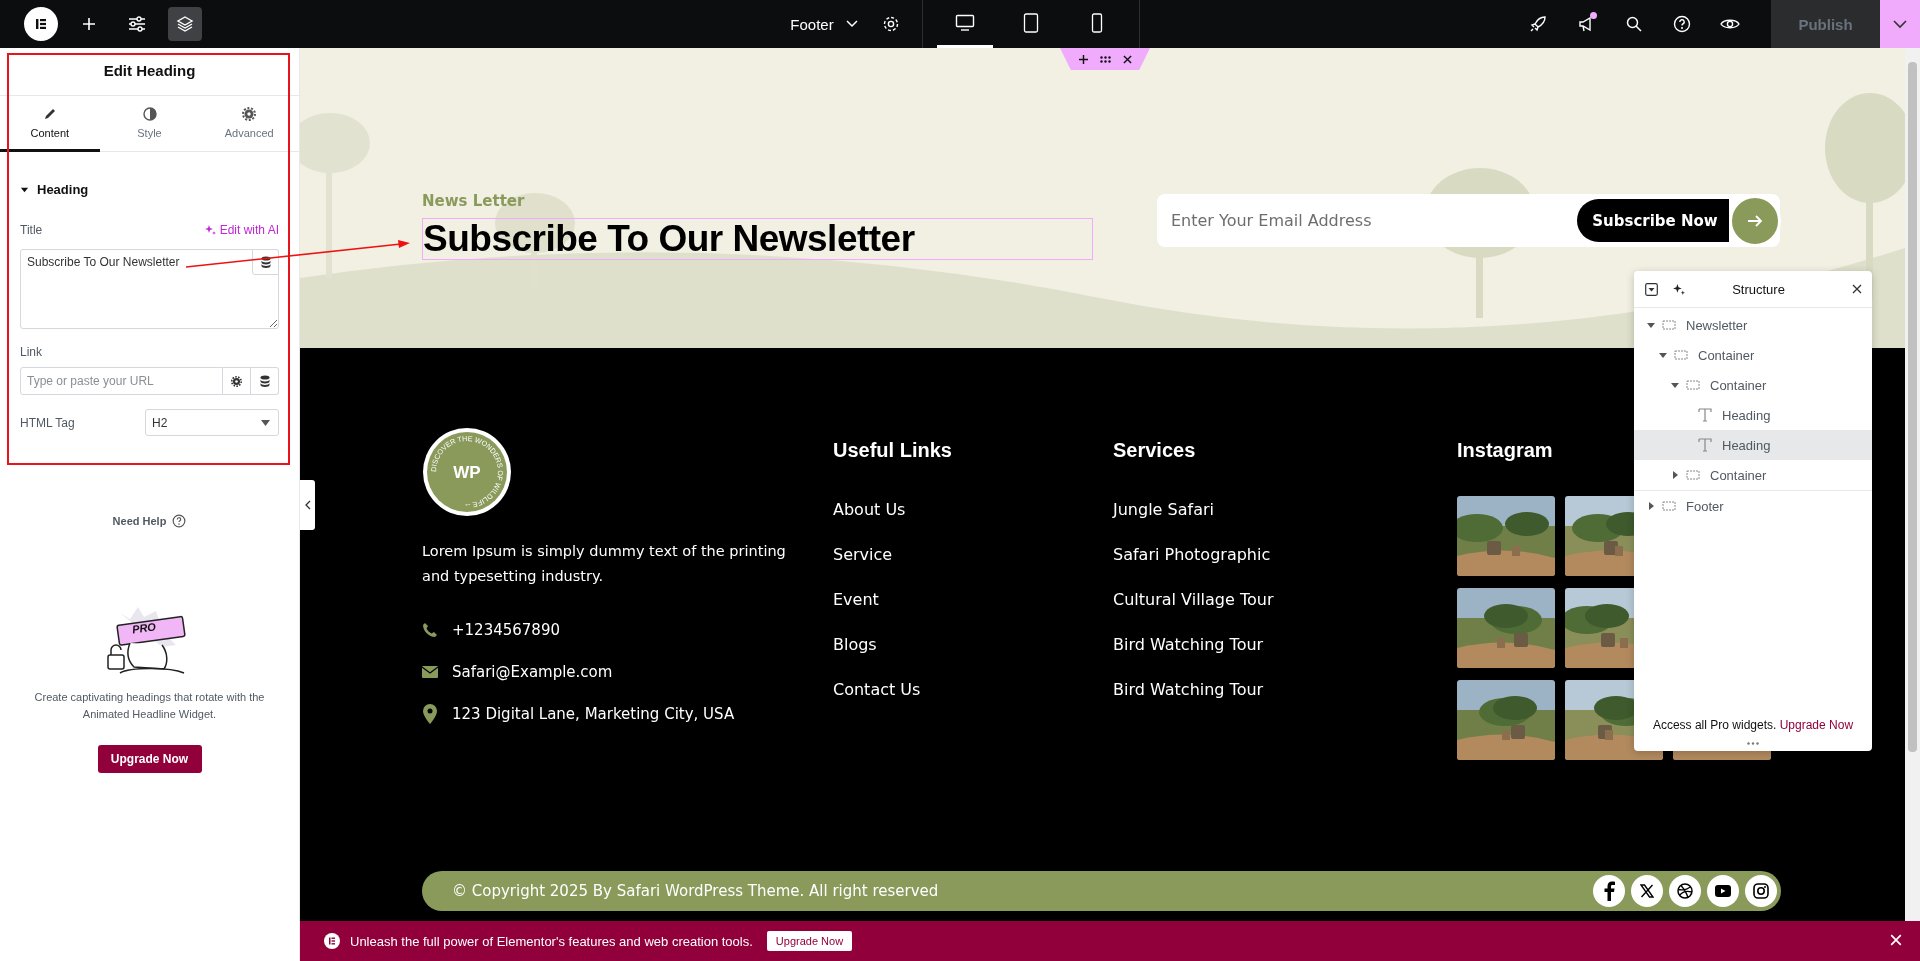 This screenshot has width=1920, height=961. What do you see at coordinates (973, 522) in the screenshot?
I see `footer-link: About Us` at bounding box center [973, 522].